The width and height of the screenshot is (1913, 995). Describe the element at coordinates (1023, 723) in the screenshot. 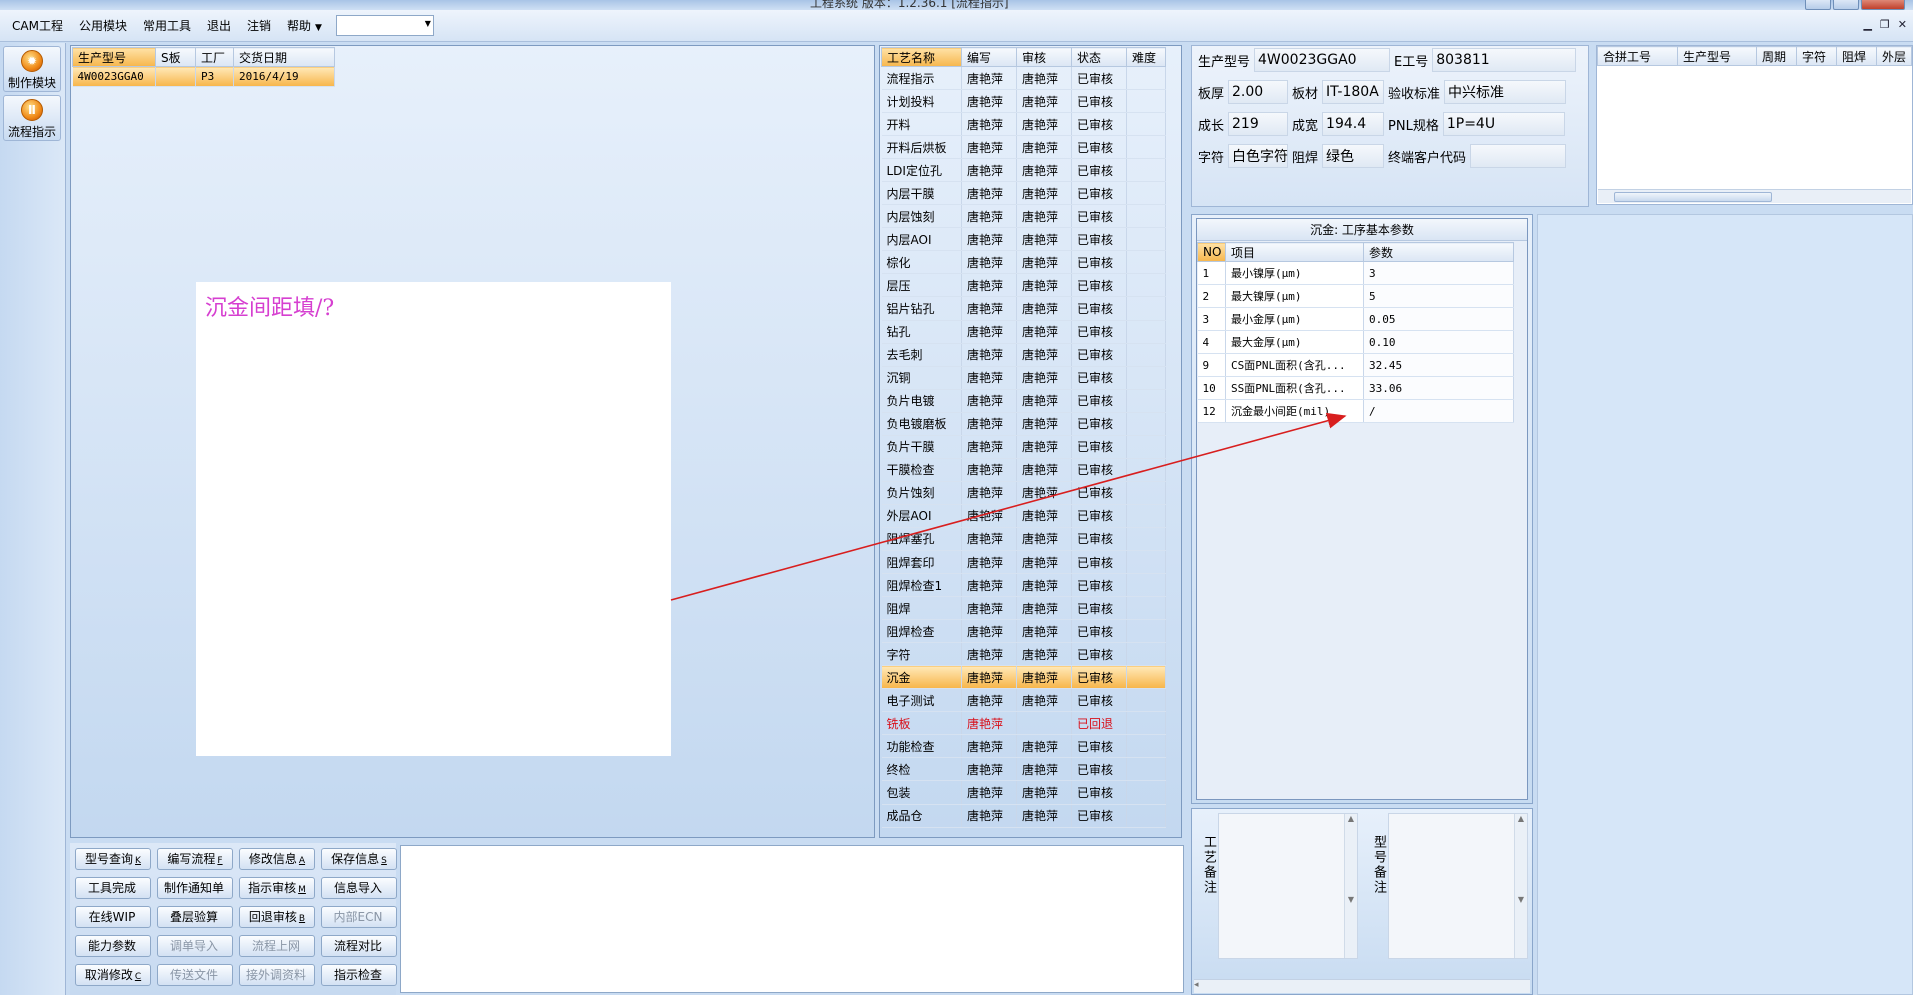

I see `process-row: 铣板 唐艳萍 已回退` at that location.